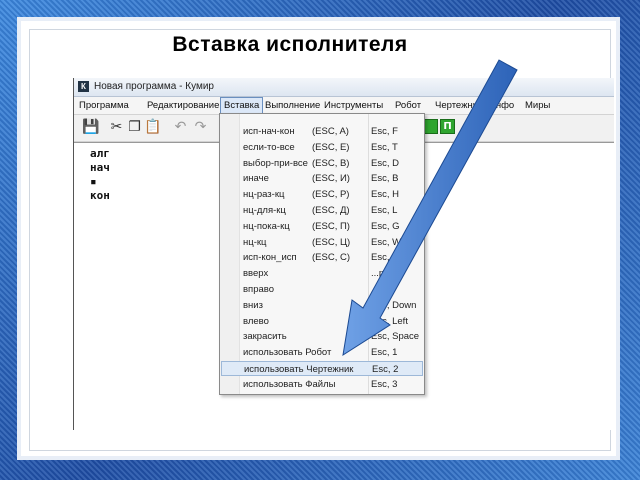  What do you see at coordinates (331, 210) in the screenshot?
I see `menu-item-esc-code: (ESC, Д)` at bounding box center [331, 210].